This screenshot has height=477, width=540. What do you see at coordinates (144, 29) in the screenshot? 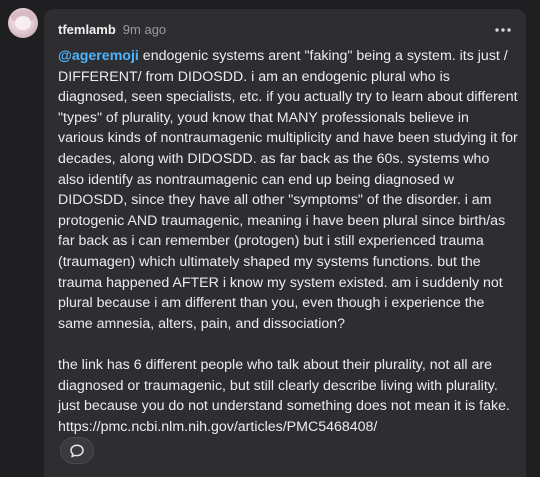
I see `timestamp: 9m ago` at bounding box center [144, 29].